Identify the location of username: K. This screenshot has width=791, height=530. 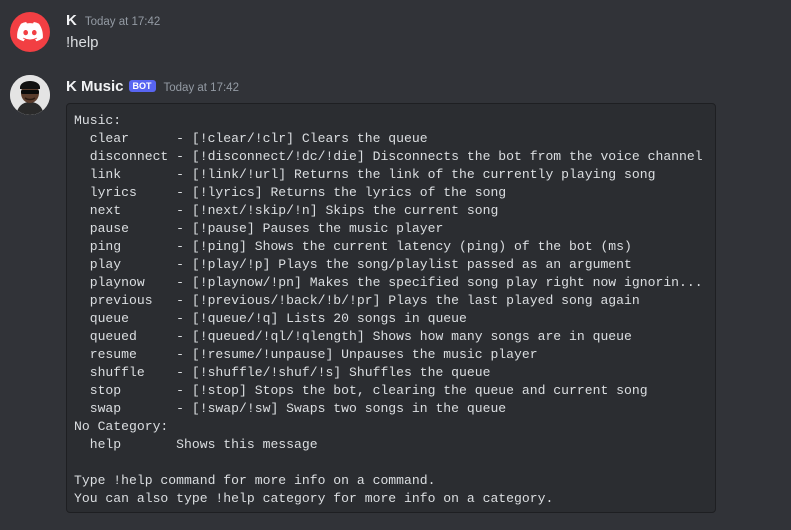
(71, 20).